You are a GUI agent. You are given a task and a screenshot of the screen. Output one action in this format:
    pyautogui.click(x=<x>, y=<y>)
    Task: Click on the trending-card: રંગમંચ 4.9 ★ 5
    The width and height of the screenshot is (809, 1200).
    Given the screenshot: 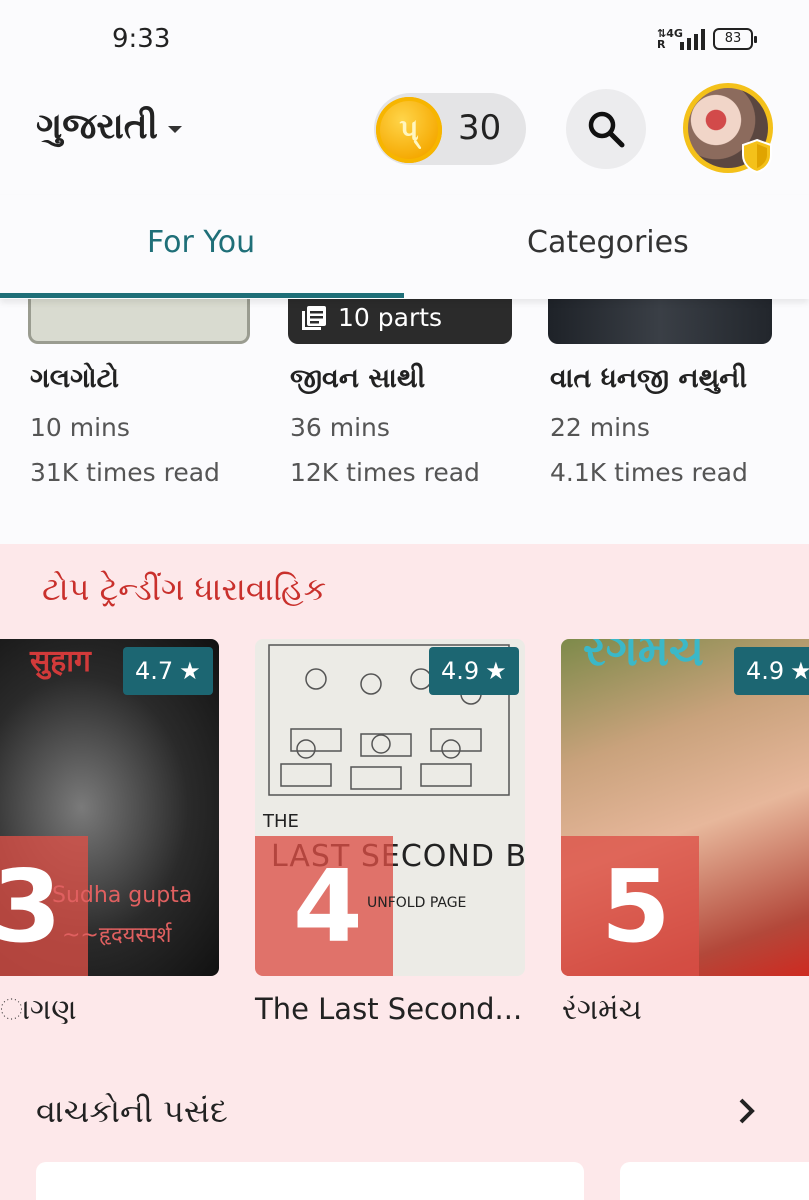 What is the action you would take?
    pyautogui.click(x=685, y=807)
    